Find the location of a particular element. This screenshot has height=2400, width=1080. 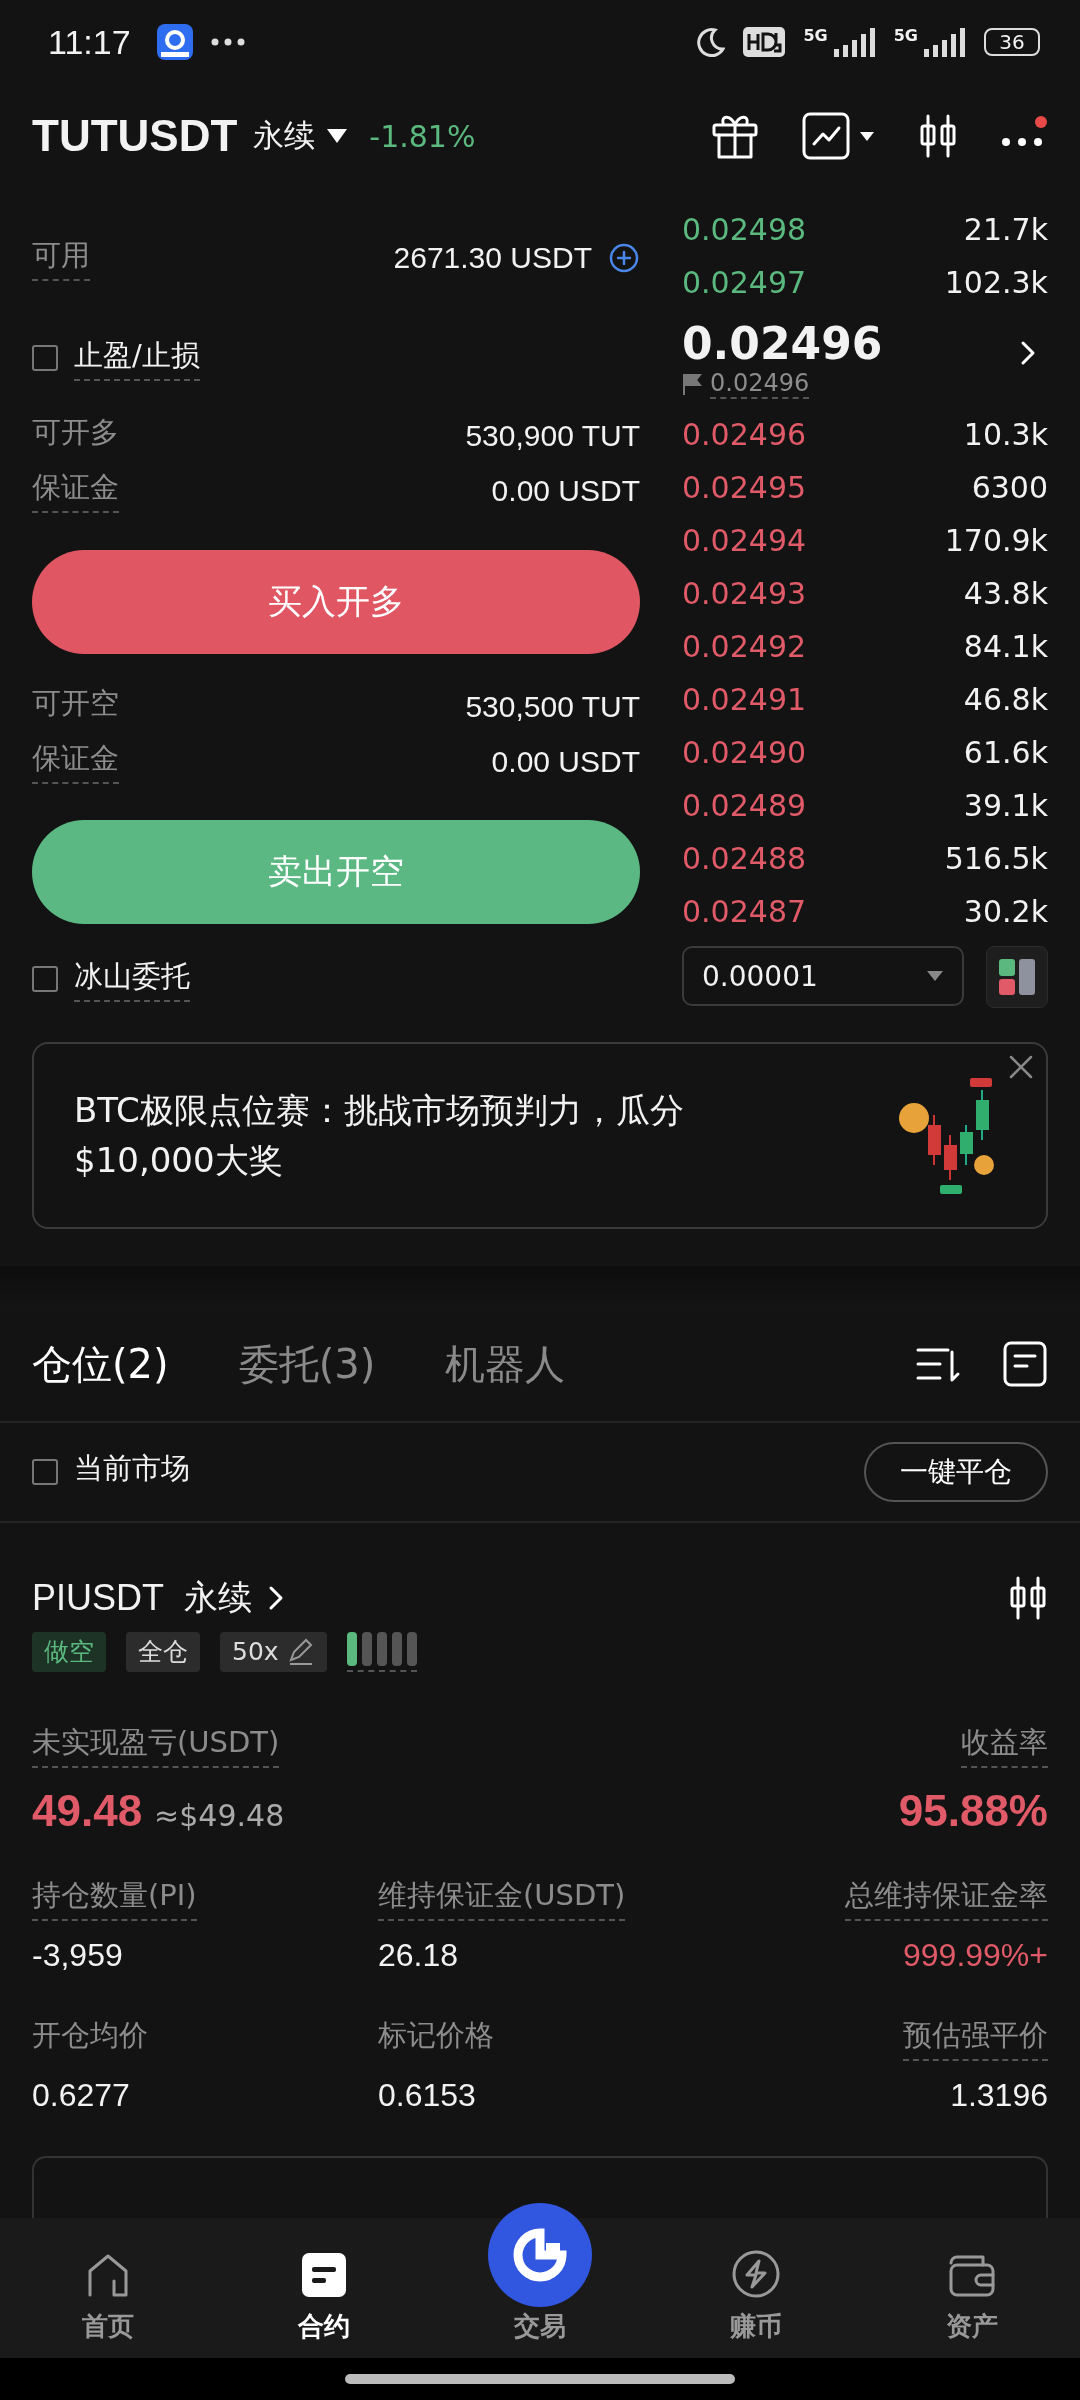

clock: 11:17 is located at coordinates (89, 42).